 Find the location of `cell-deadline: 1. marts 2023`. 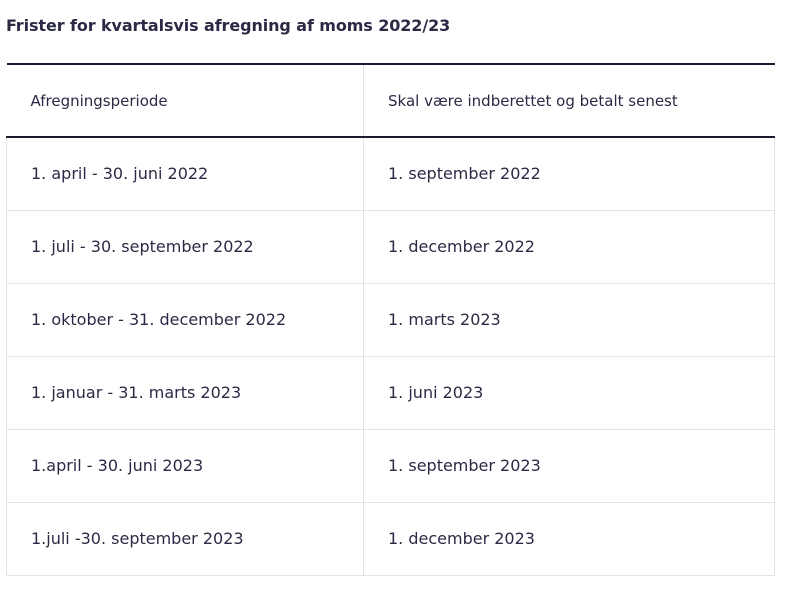

cell-deadline: 1. marts 2023 is located at coordinates (569, 320).